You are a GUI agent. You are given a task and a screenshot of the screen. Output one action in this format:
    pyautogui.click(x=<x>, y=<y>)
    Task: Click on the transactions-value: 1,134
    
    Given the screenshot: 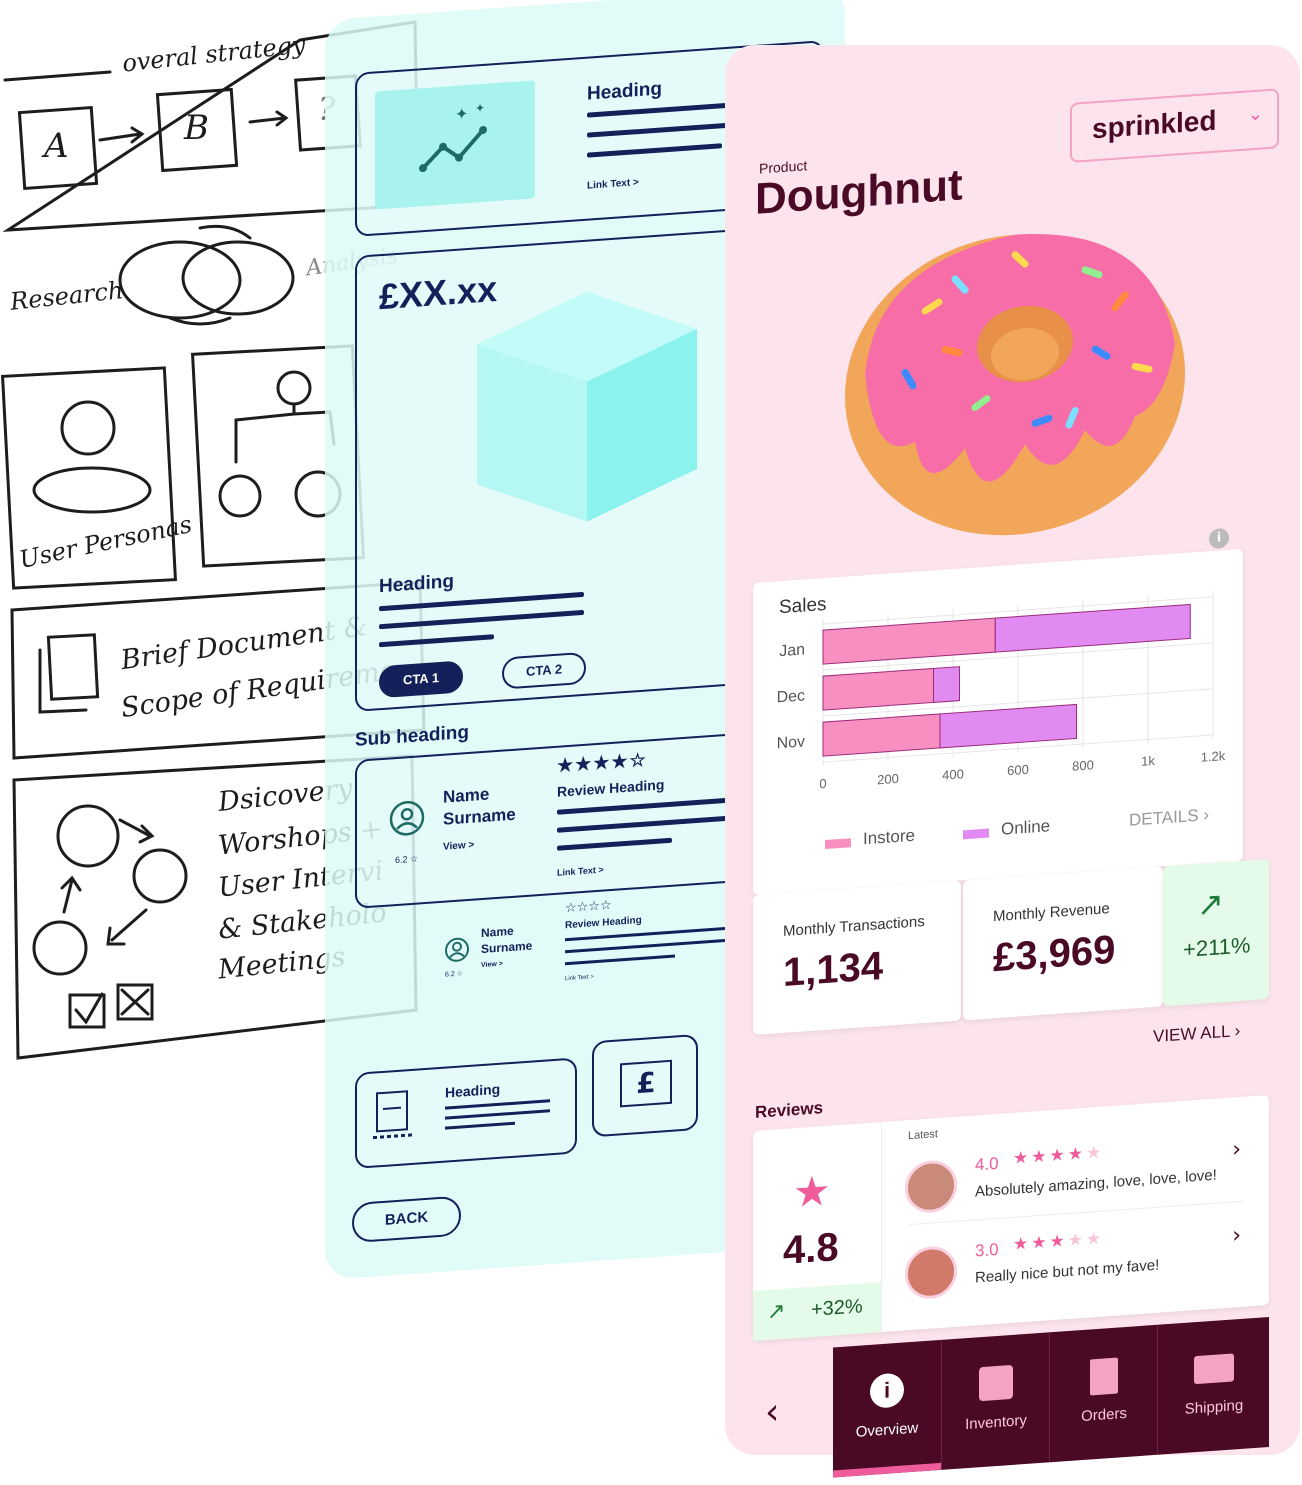 What is the action you would take?
    pyautogui.click(x=833, y=969)
    